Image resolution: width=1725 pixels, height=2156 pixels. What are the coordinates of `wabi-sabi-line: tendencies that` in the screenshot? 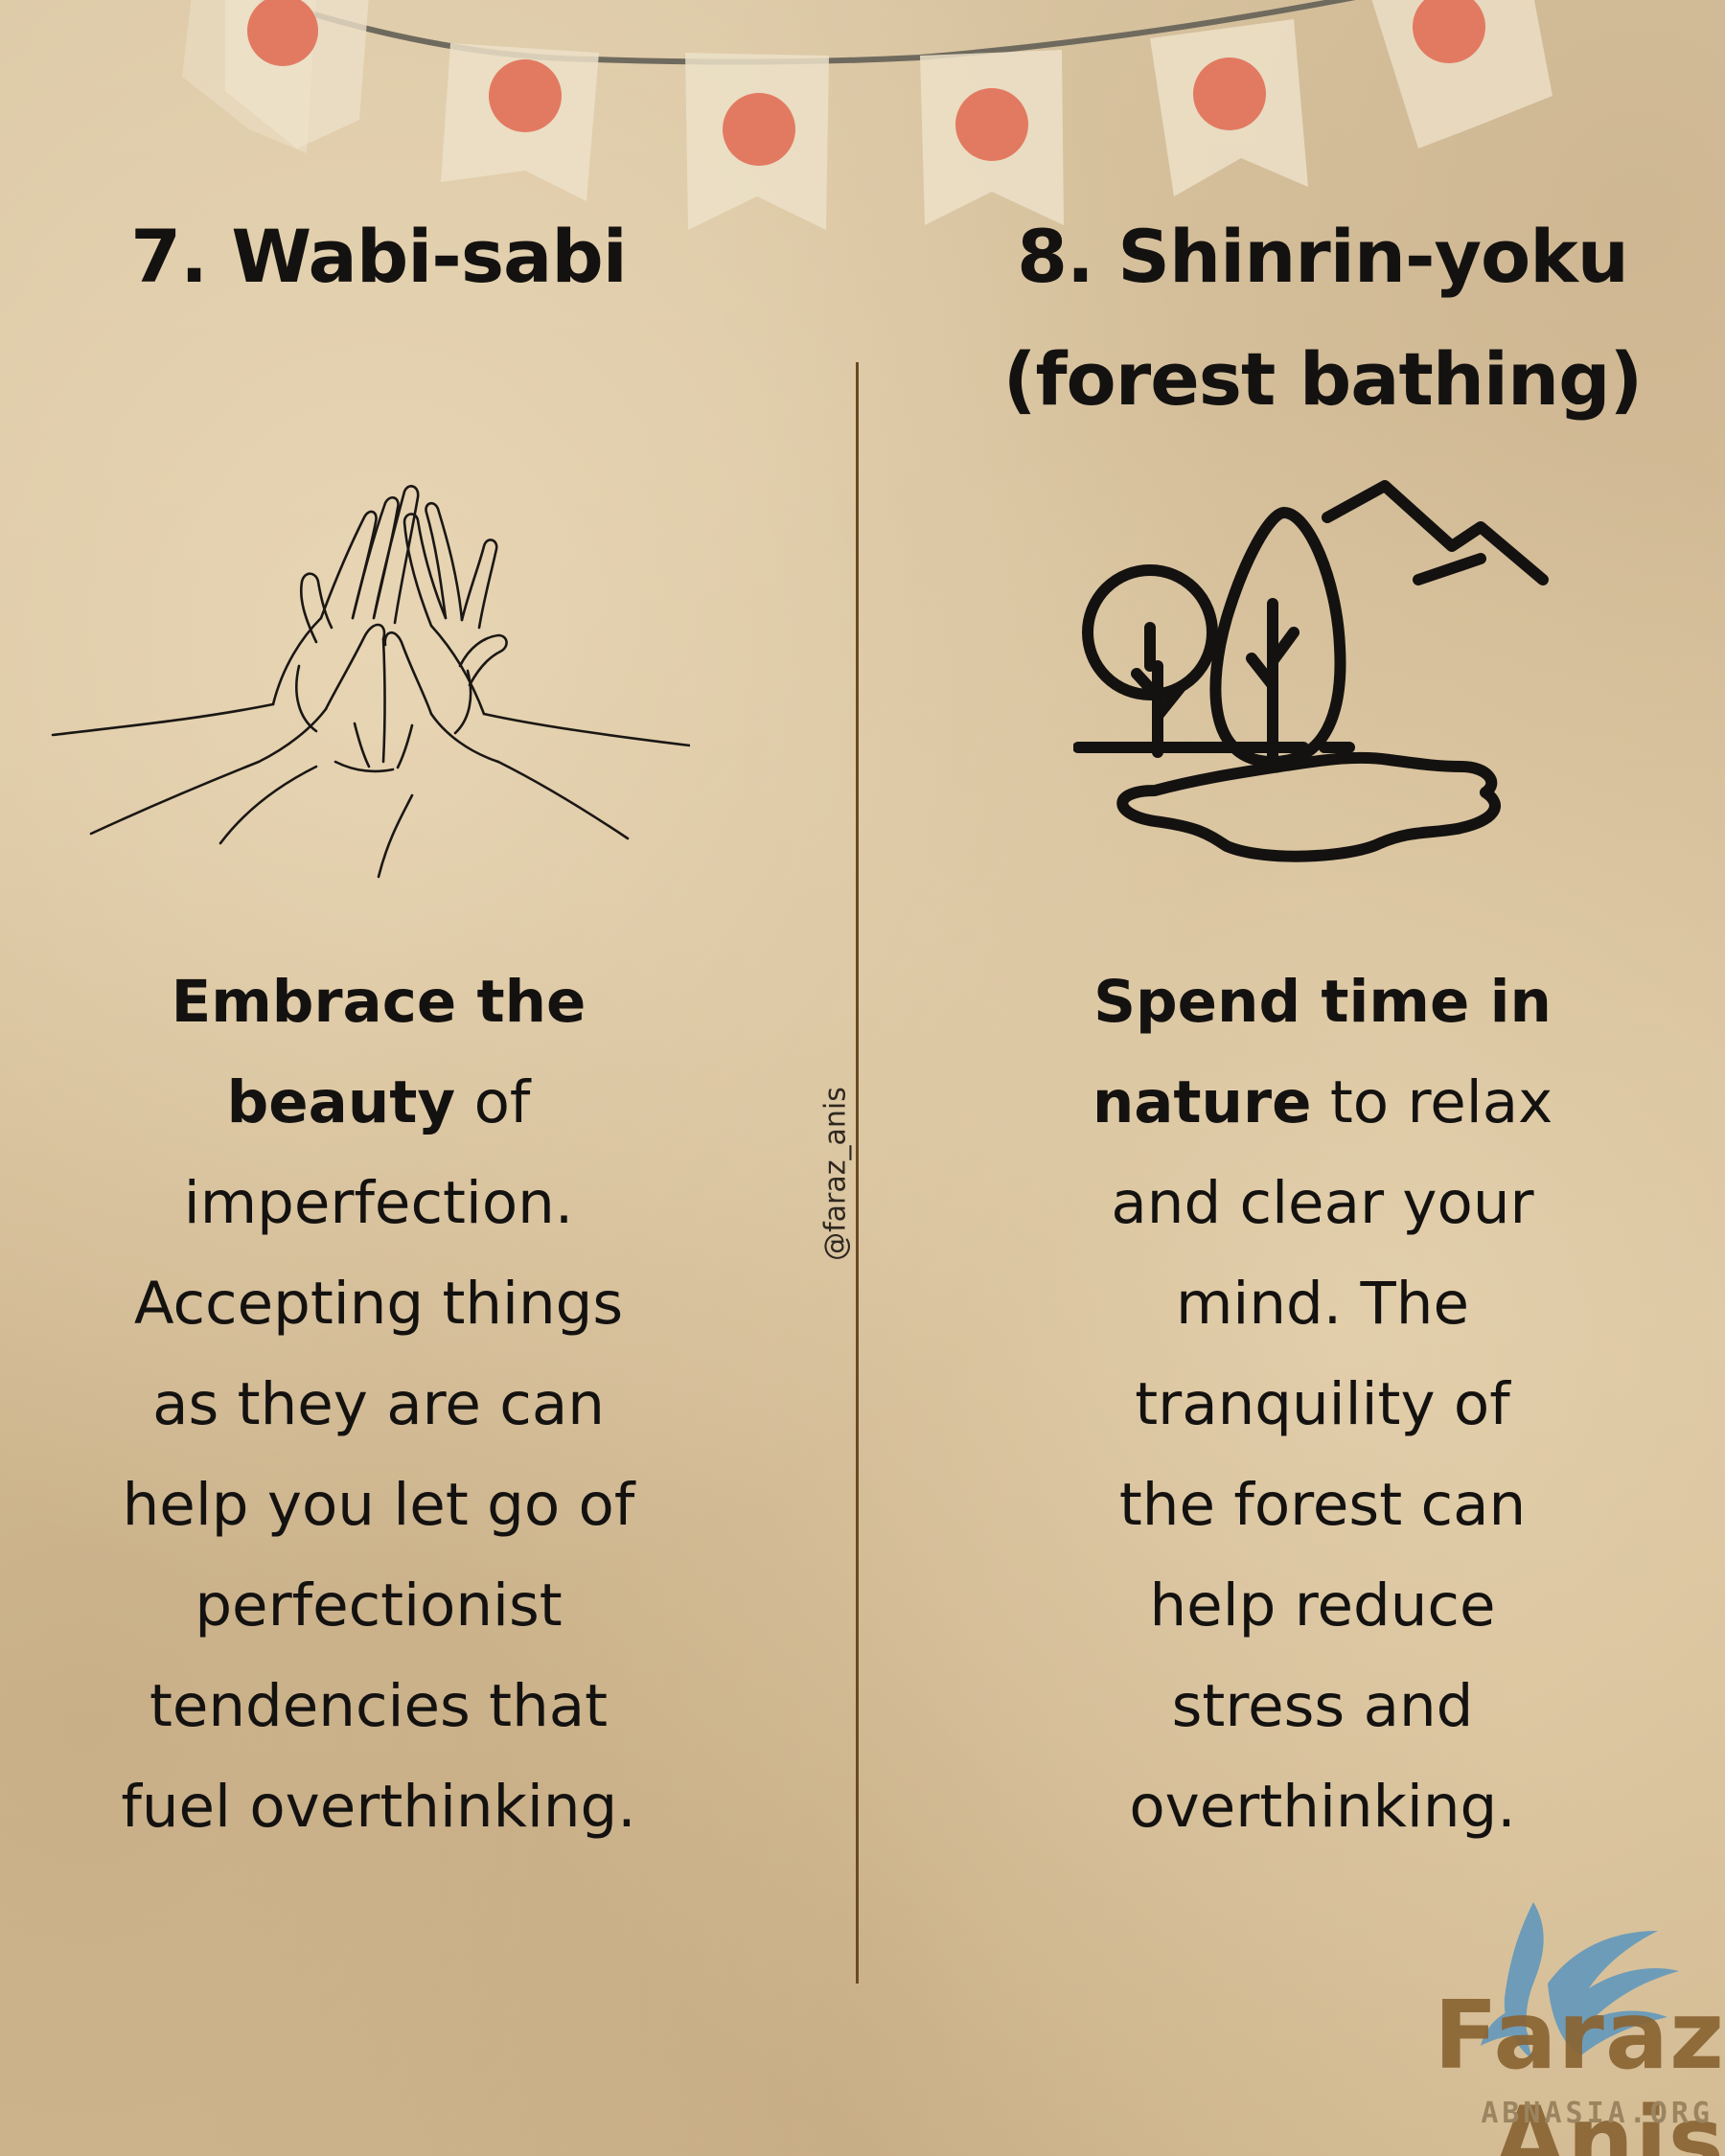 It's located at (379, 1706).